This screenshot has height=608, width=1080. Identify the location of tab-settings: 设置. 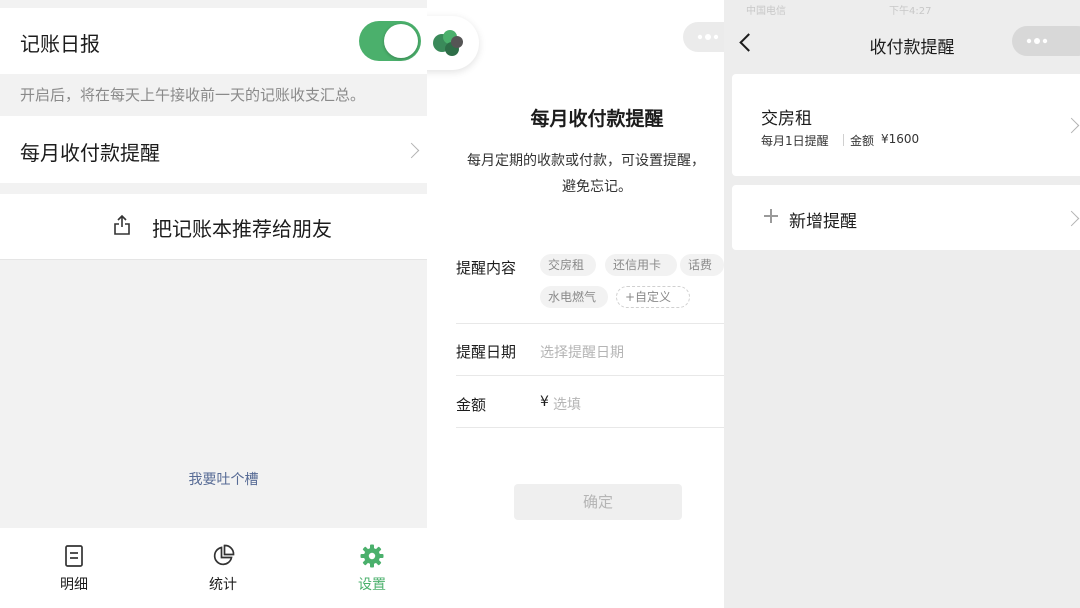
(369, 568).